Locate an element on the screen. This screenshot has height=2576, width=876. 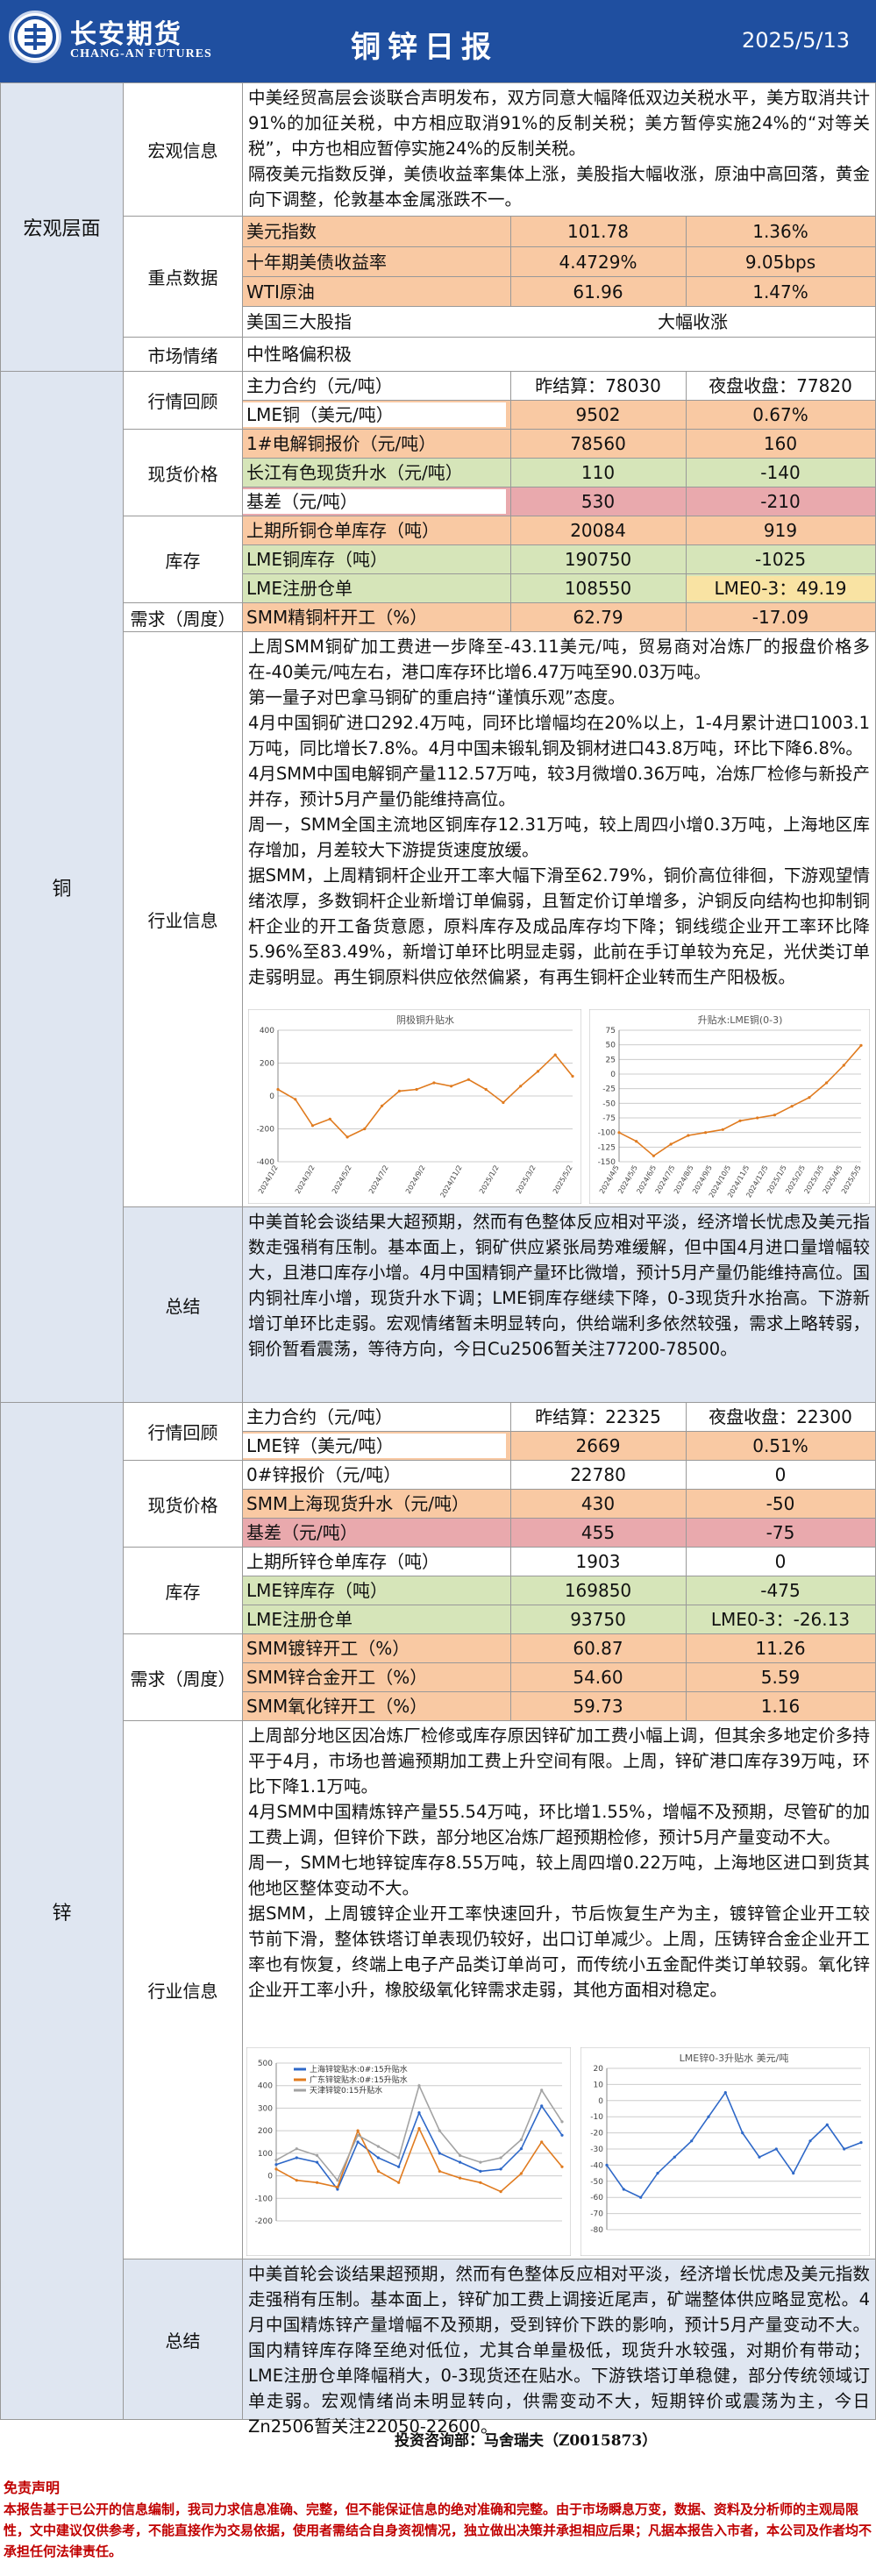
zn-oxide-value: 59.73 is located at coordinates (598, 1706).